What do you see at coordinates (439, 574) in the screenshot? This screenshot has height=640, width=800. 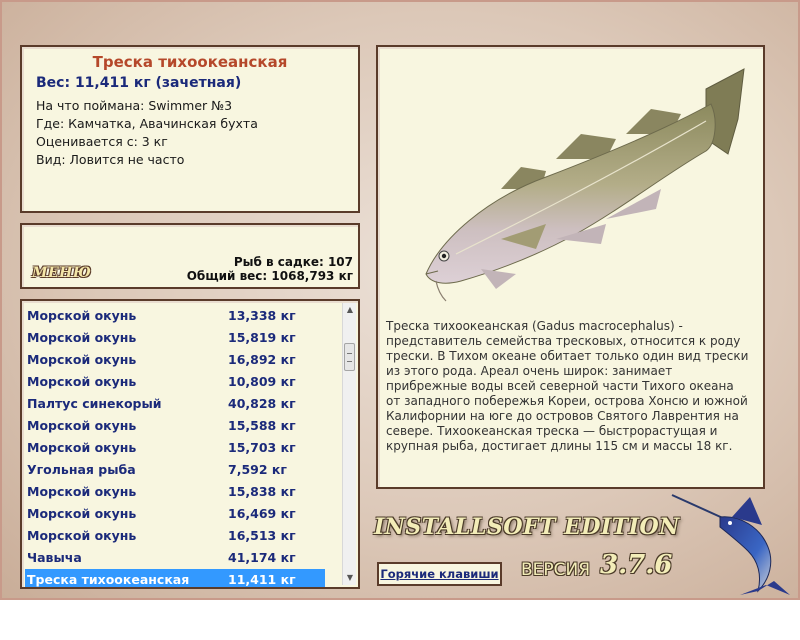 I see `hotkeys-button: Горячие клавиши` at bounding box center [439, 574].